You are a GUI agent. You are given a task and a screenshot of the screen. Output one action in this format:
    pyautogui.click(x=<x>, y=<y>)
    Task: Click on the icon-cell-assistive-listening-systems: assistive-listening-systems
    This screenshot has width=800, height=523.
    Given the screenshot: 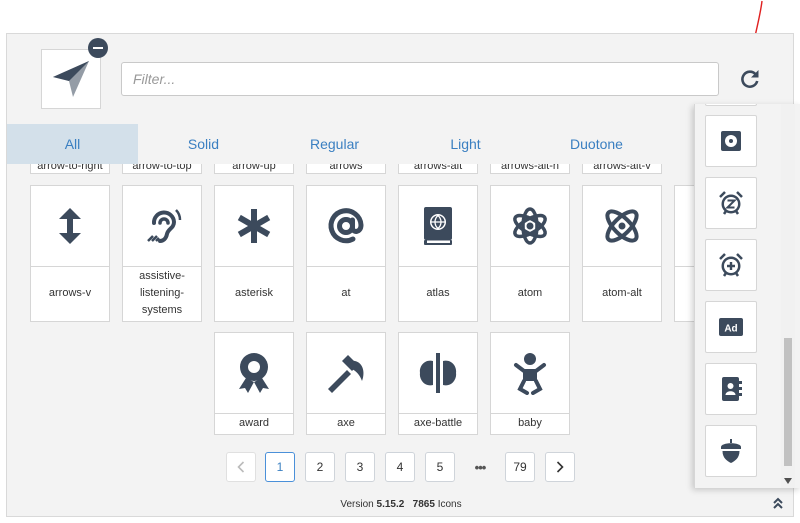 What is the action you would take?
    pyautogui.click(x=162, y=253)
    